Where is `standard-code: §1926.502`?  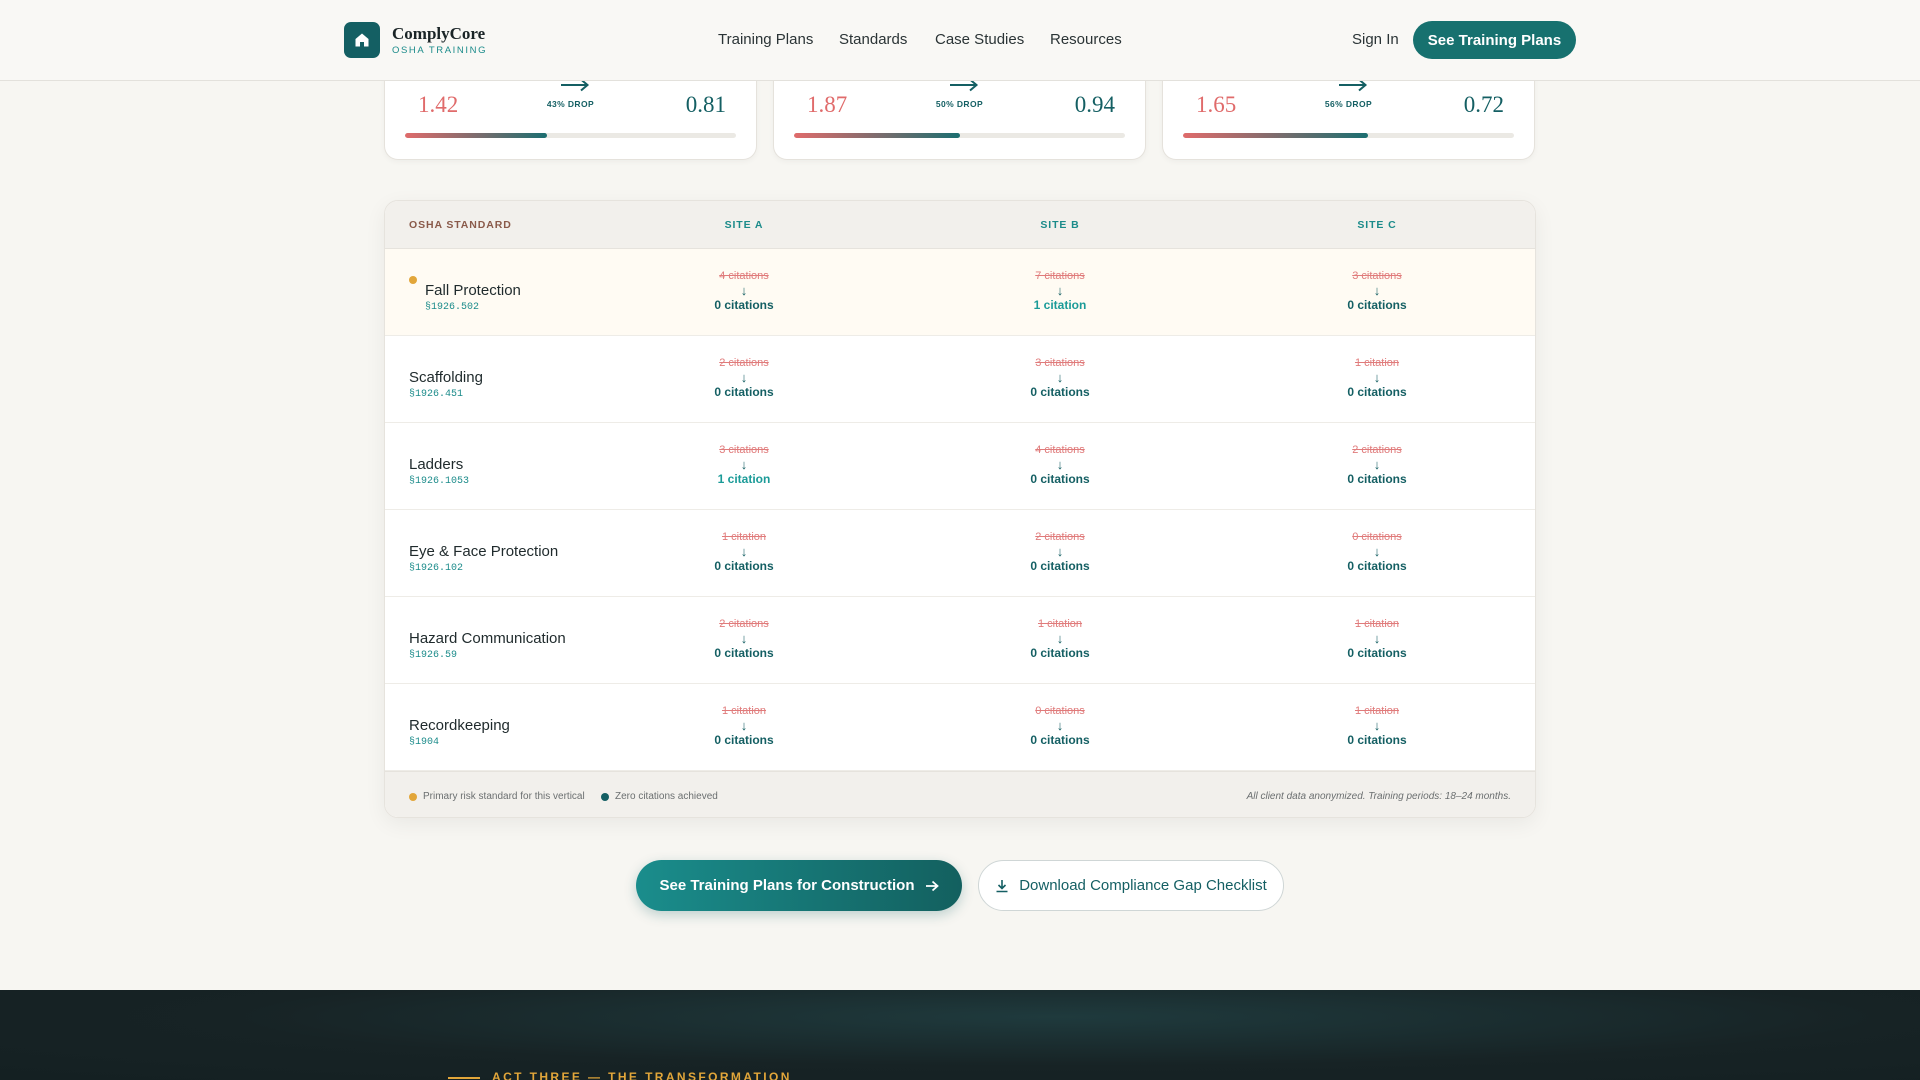 standard-code: §1926.502 is located at coordinates (452, 307).